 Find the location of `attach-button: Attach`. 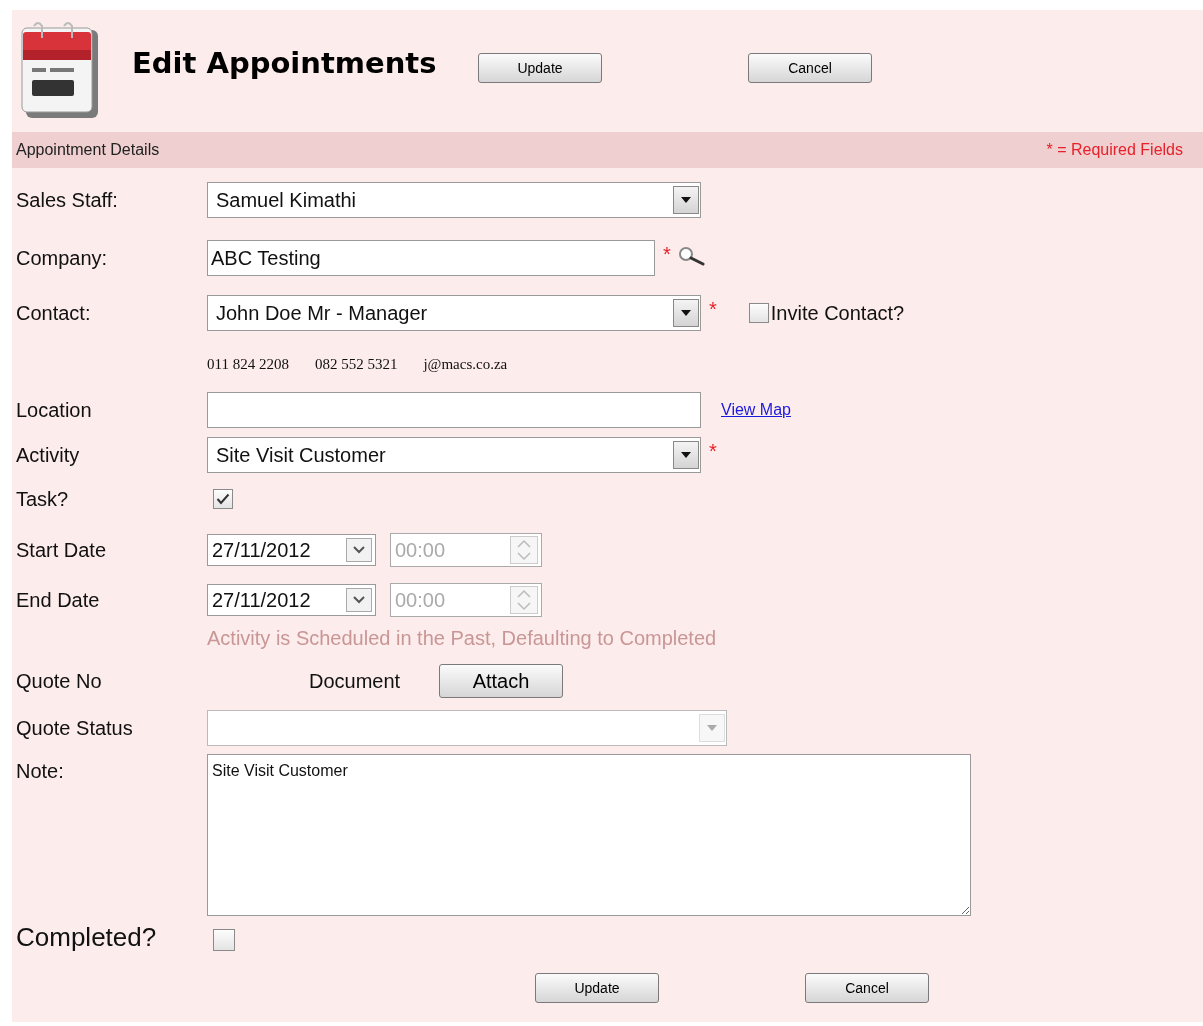

attach-button: Attach is located at coordinates (501, 681).